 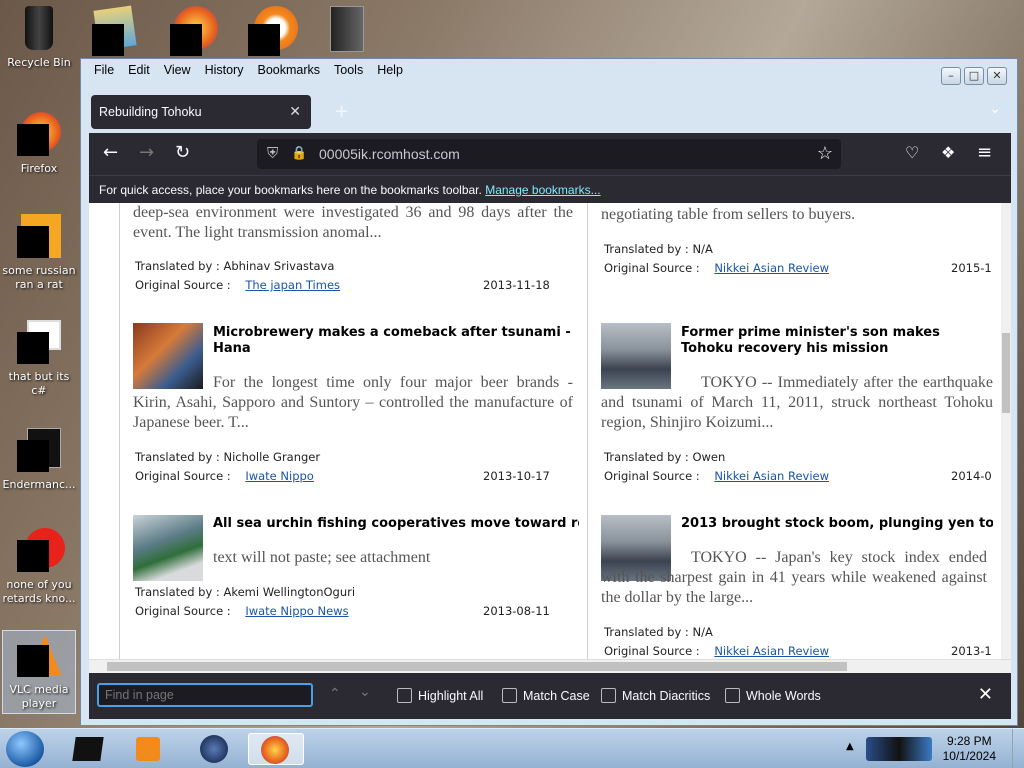 What do you see at coordinates (292, 285) in the screenshot?
I see `source-link: The japan Times` at bounding box center [292, 285].